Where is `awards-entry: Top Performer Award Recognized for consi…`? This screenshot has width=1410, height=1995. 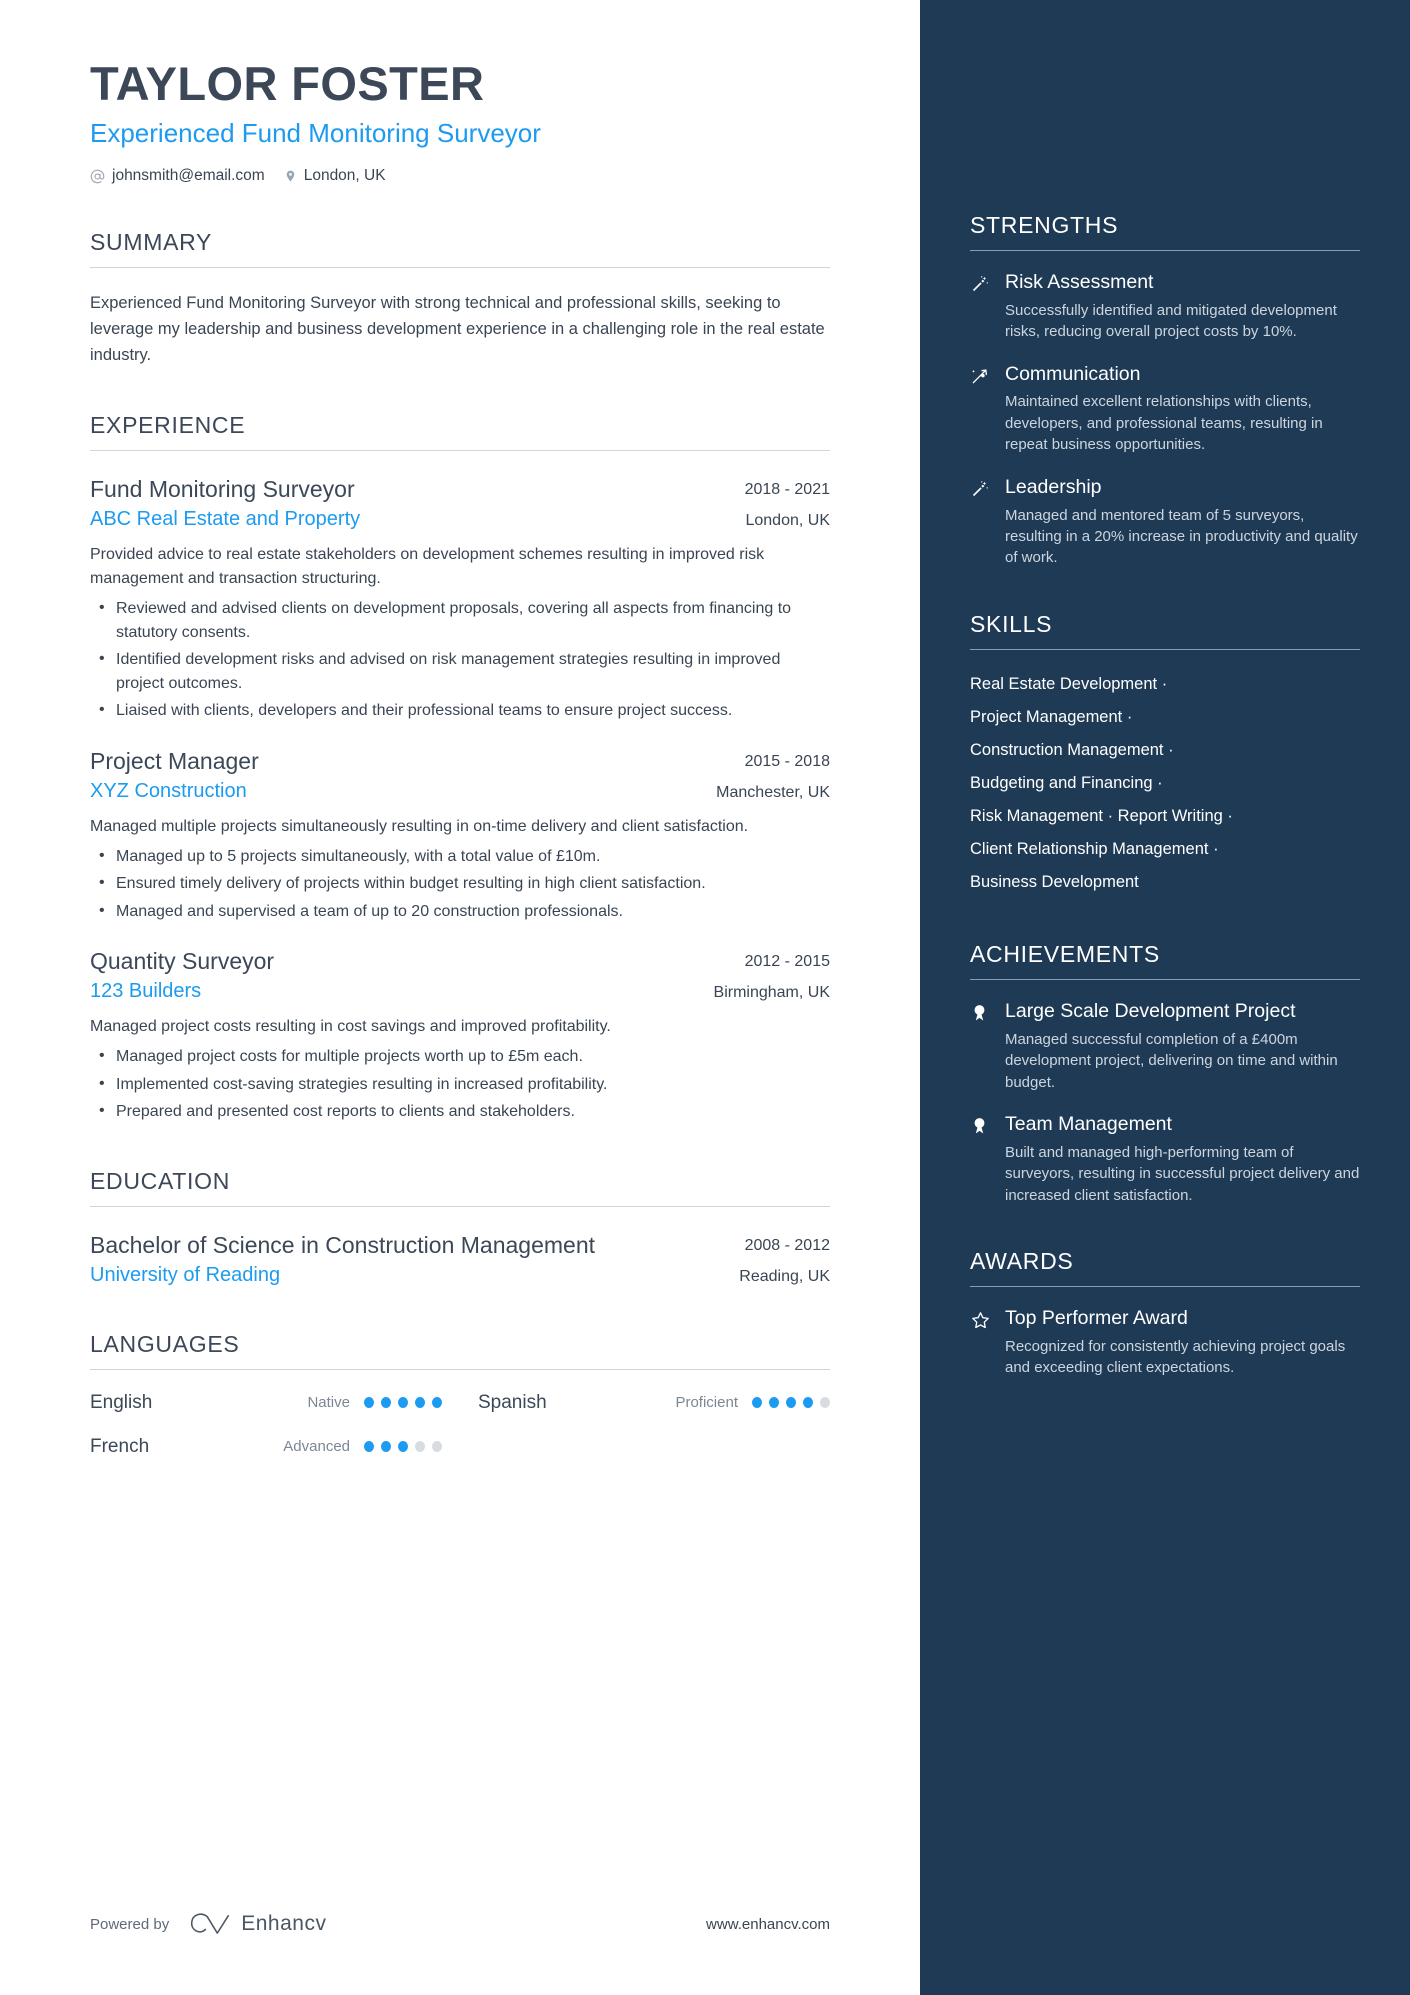
awards-entry: Top Performer Award Recognized for consi… is located at coordinates (1165, 1343).